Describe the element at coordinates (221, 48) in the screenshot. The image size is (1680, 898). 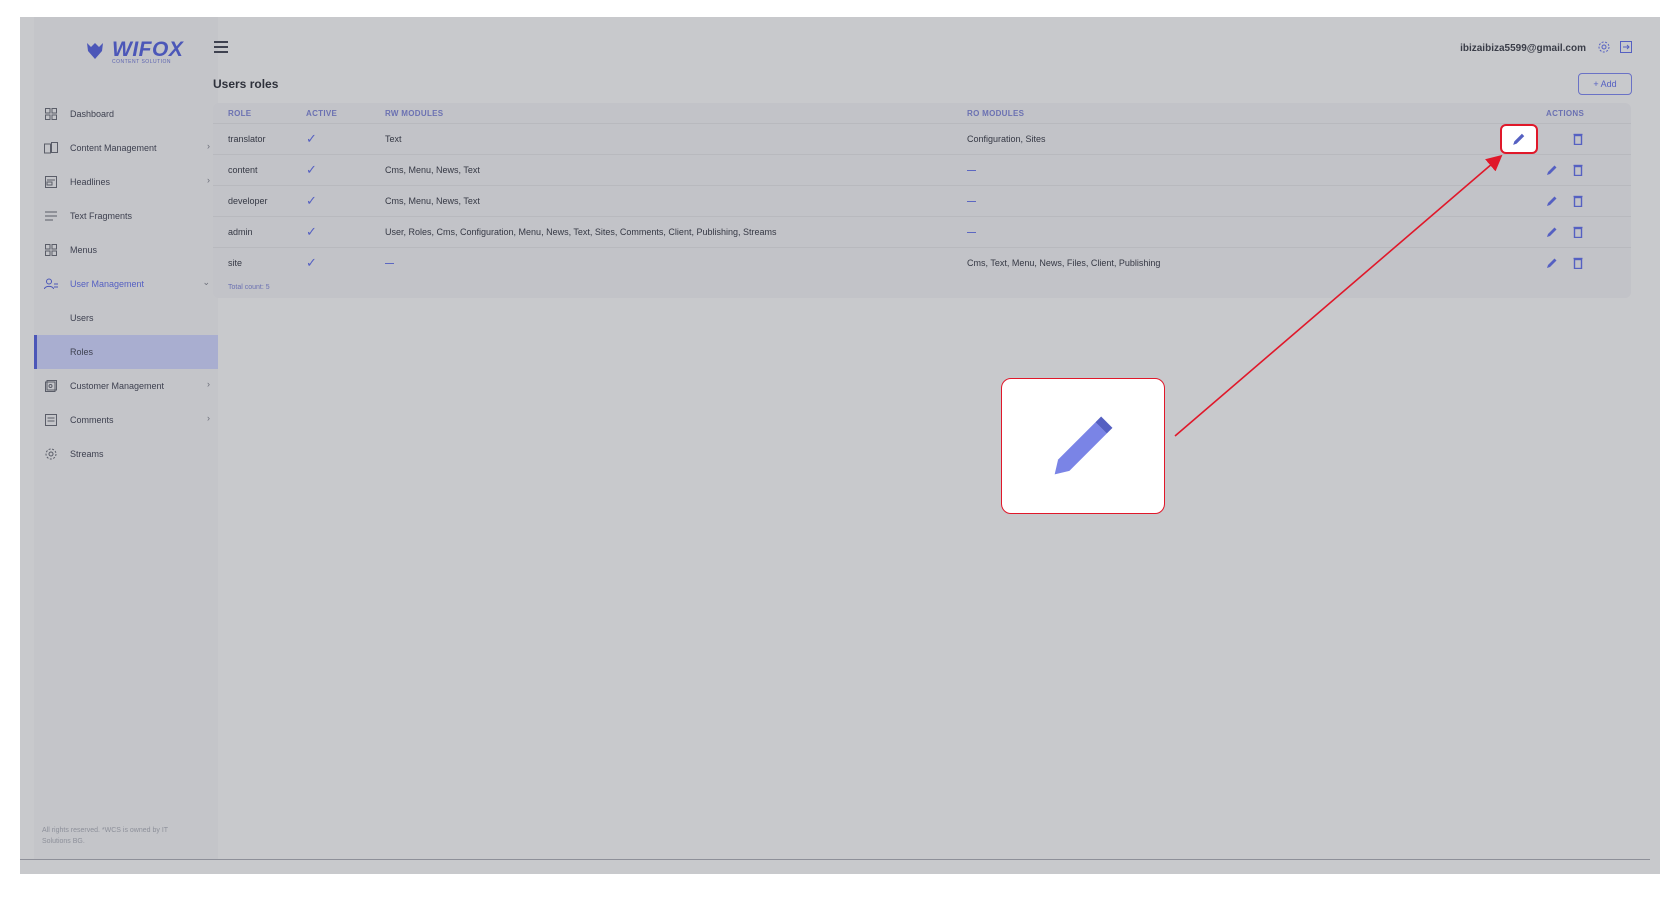
I see `hamburger-menu-icon` at that location.